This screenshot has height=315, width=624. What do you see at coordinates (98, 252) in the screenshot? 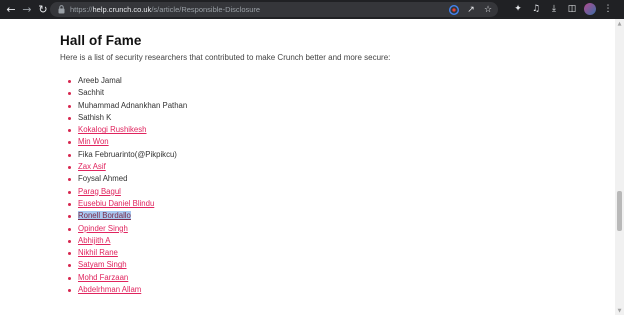
I see `researcher-link: Nikhil Rane` at bounding box center [98, 252].